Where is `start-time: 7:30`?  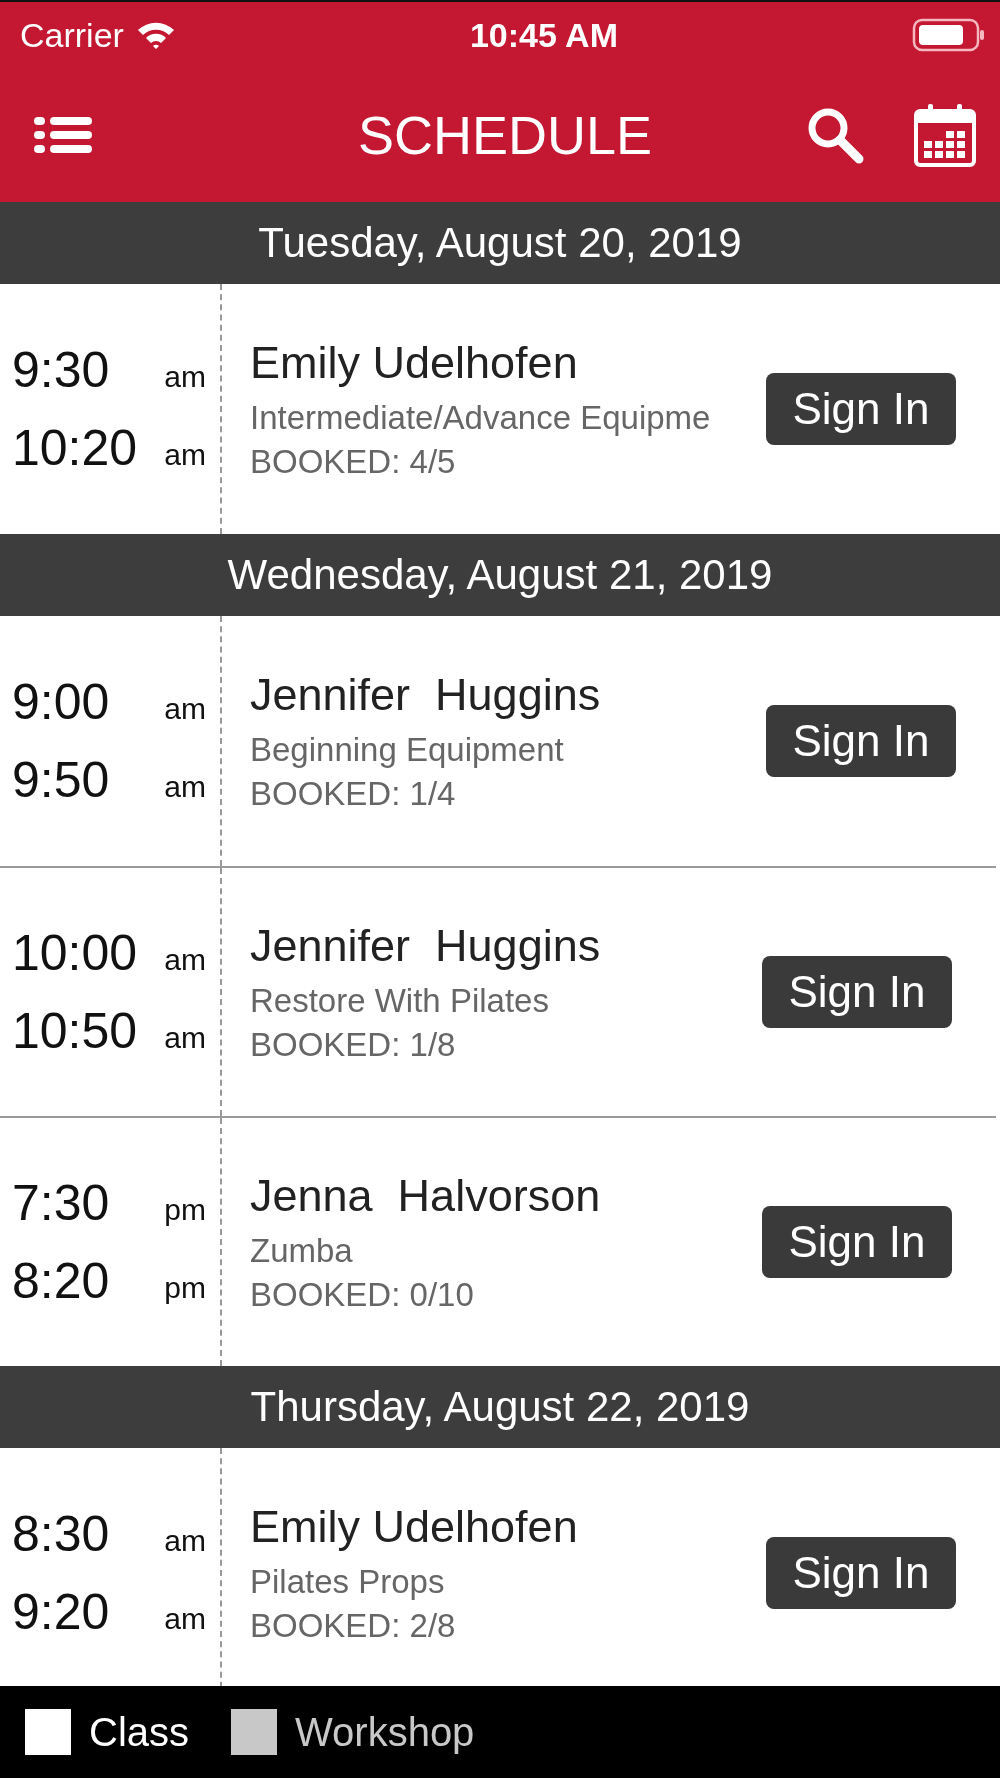
start-time: 7:30 is located at coordinates (61, 1203).